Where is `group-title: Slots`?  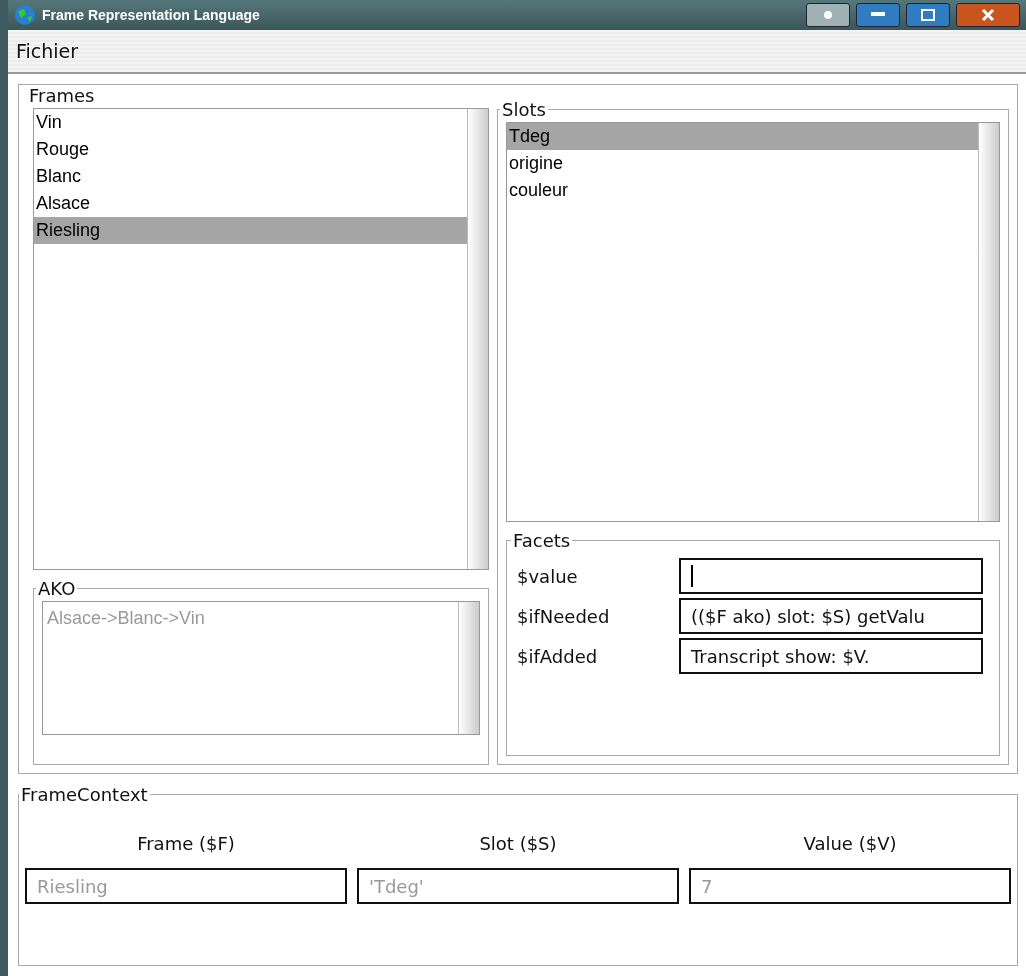 group-title: Slots is located at coordinates (524, 109).